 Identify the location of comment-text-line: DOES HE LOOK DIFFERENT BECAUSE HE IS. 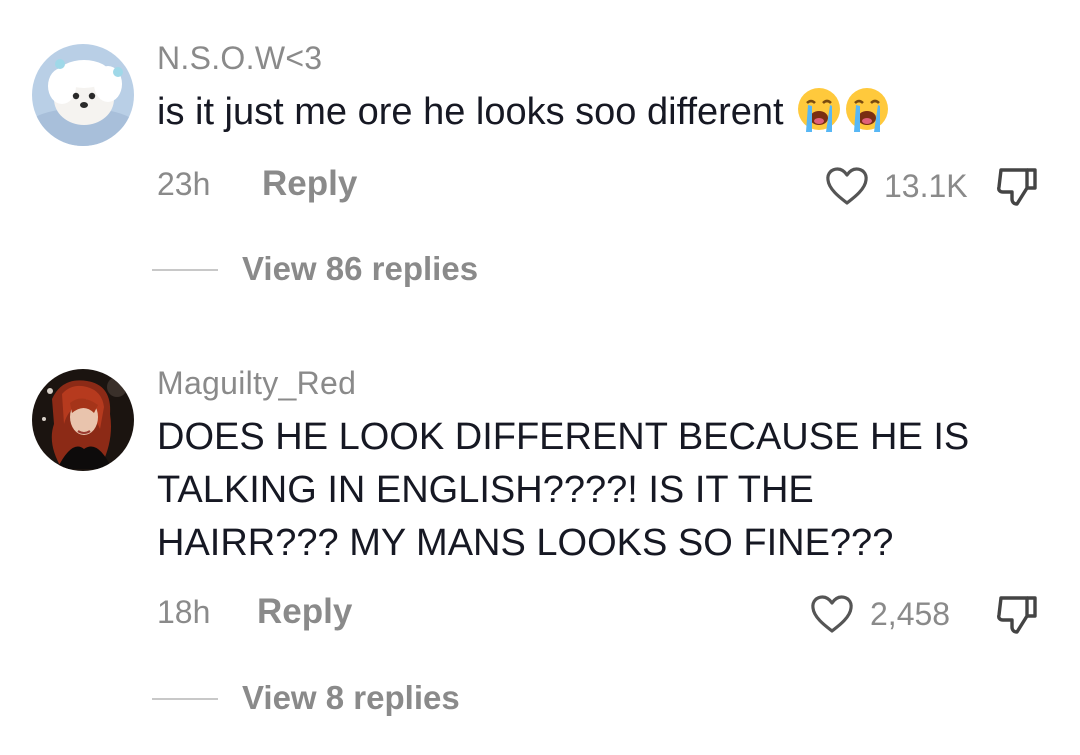
(563, 437).